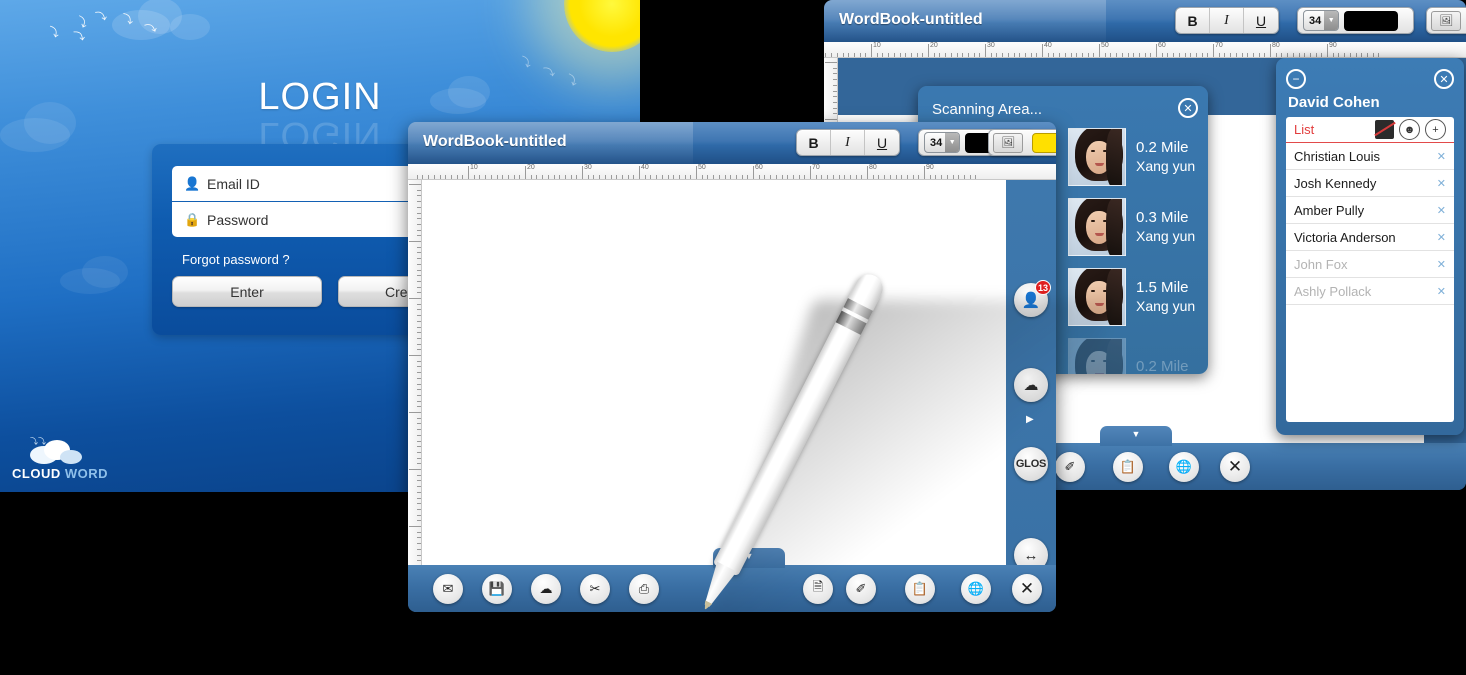  What do you see at coordinates (546, 589) in the screenshot?
I see `cloud-upload-icon: ☁` at bounding box center [546, 589].